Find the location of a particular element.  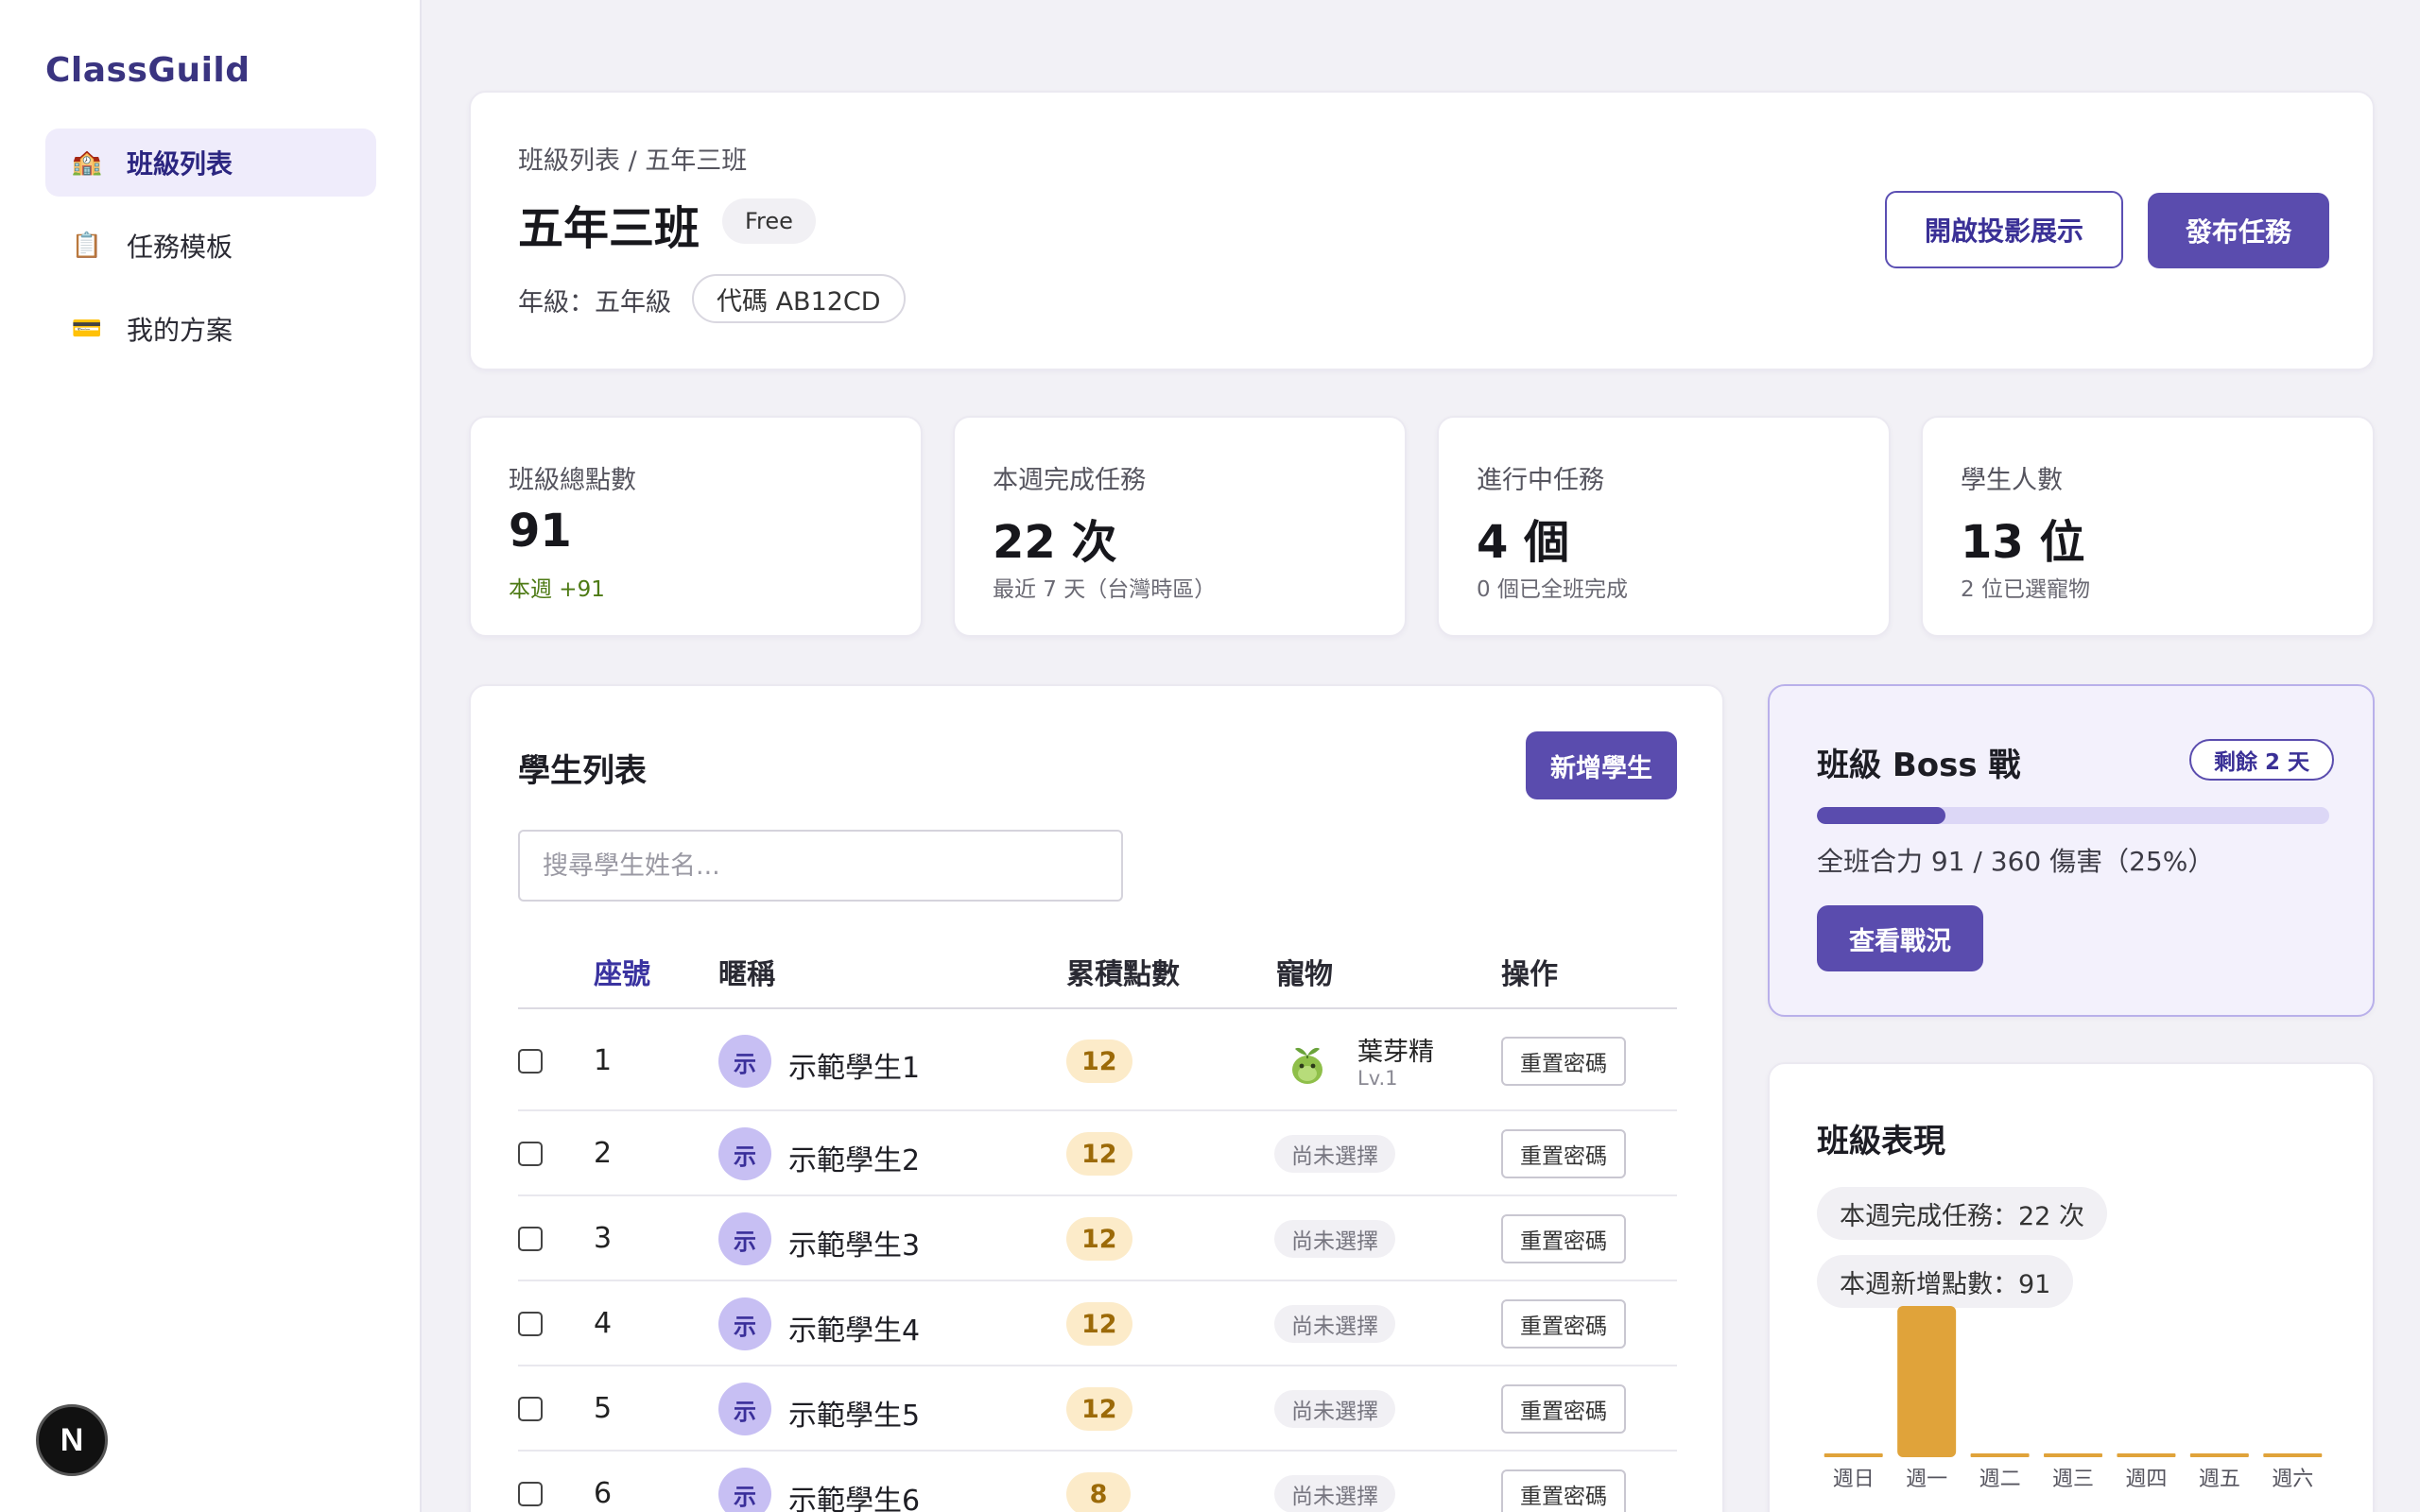

pet-name: 葉芽精 is located at coordinates (1395, 1052).